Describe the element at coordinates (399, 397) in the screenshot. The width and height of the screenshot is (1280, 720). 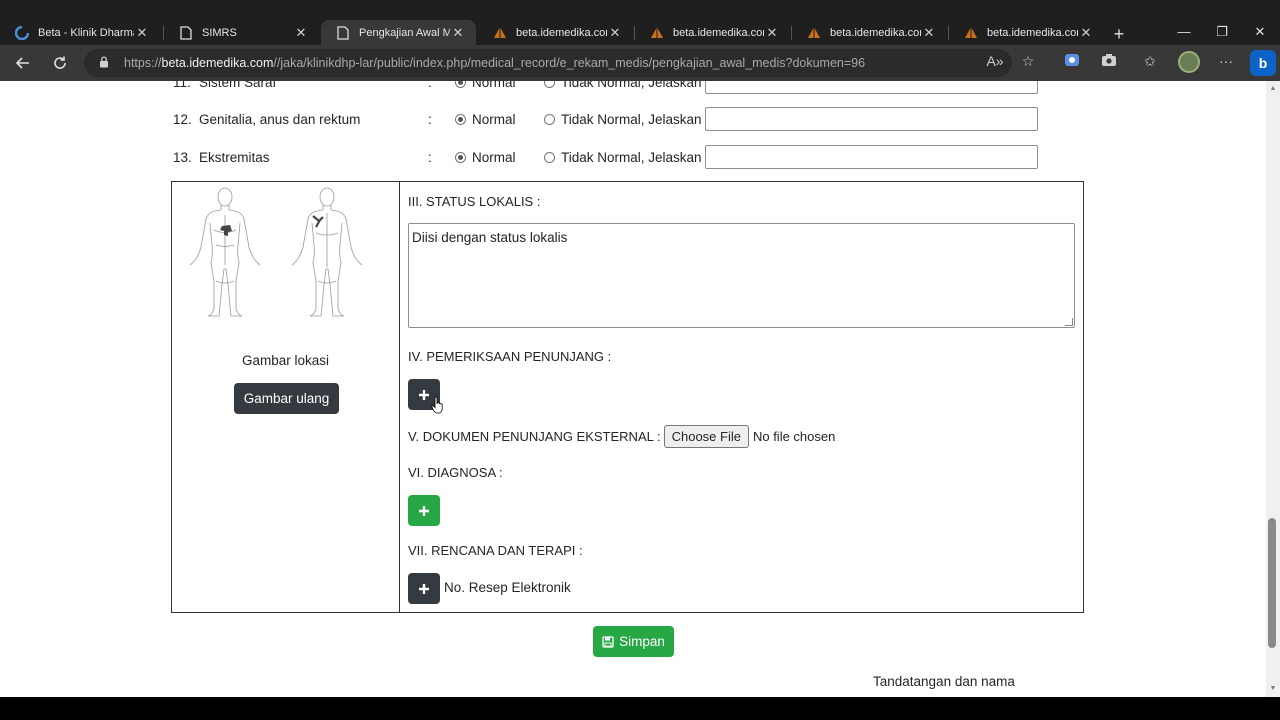
I see `panel-divider` at that location.